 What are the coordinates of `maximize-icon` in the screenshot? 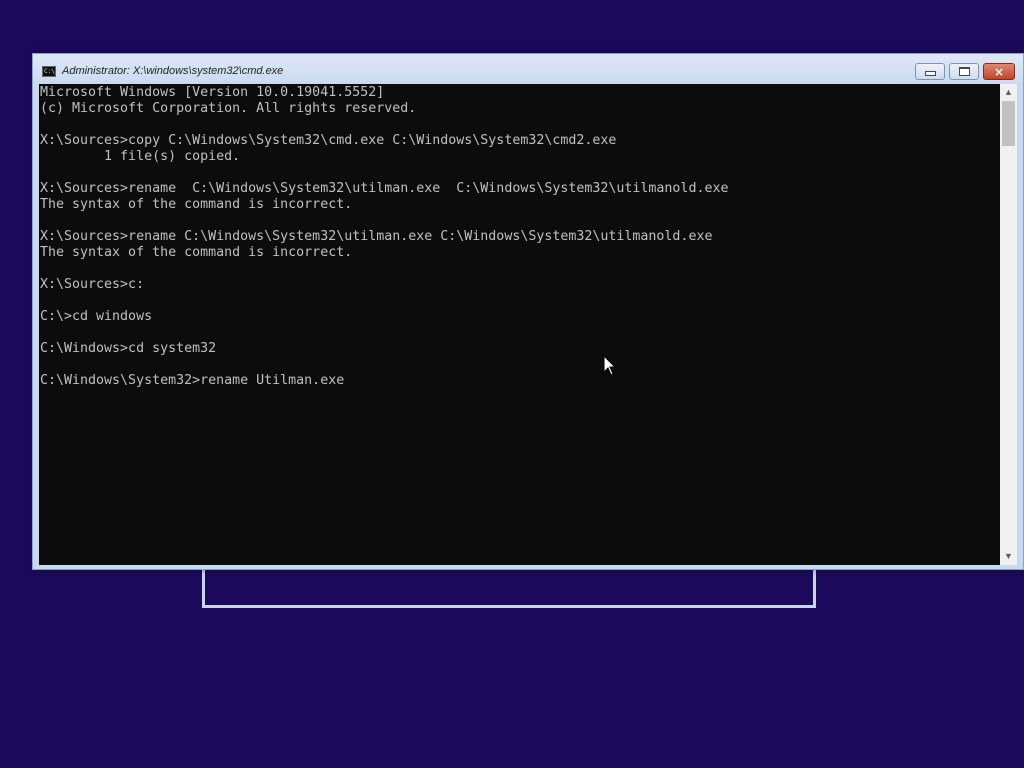 It's located at (964, 71).